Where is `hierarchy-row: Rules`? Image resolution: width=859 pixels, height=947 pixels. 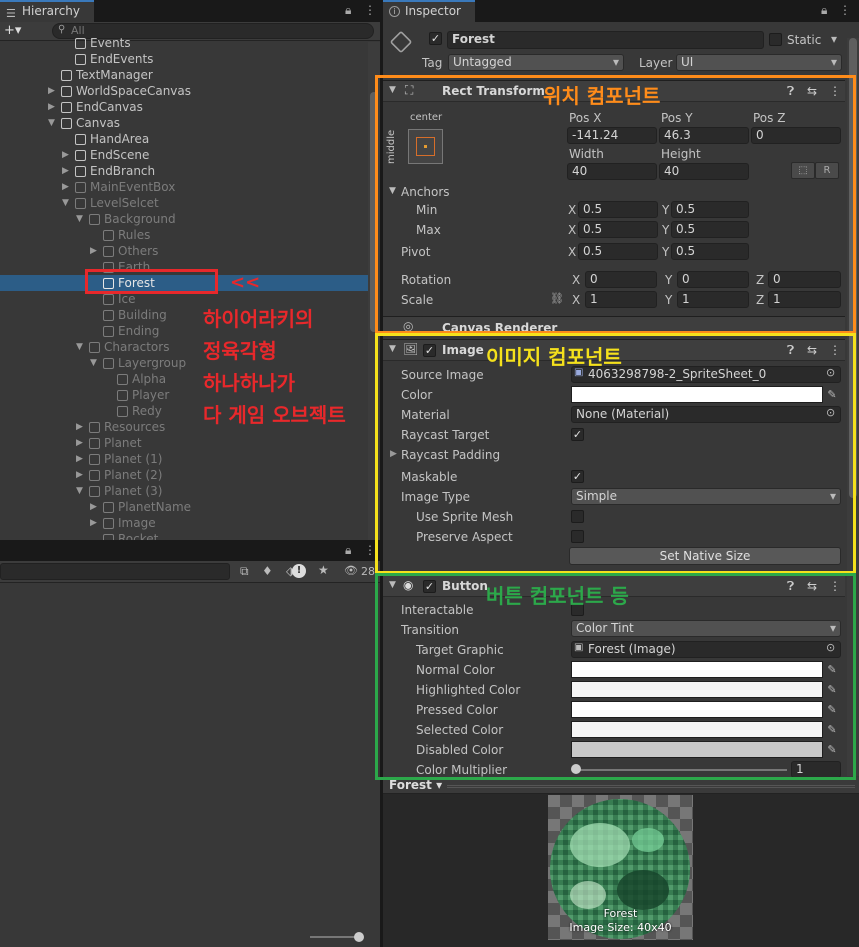
hierarchy-row: Rules is located at coordinates (184, 235).